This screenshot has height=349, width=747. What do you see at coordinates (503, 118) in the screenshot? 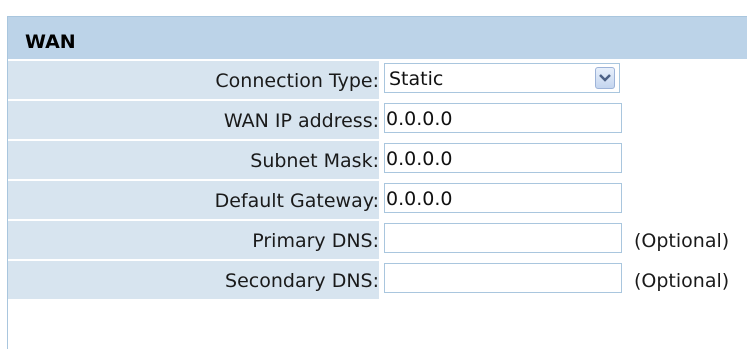
I see `wan-ip-input` at bounding box center [503, 118].